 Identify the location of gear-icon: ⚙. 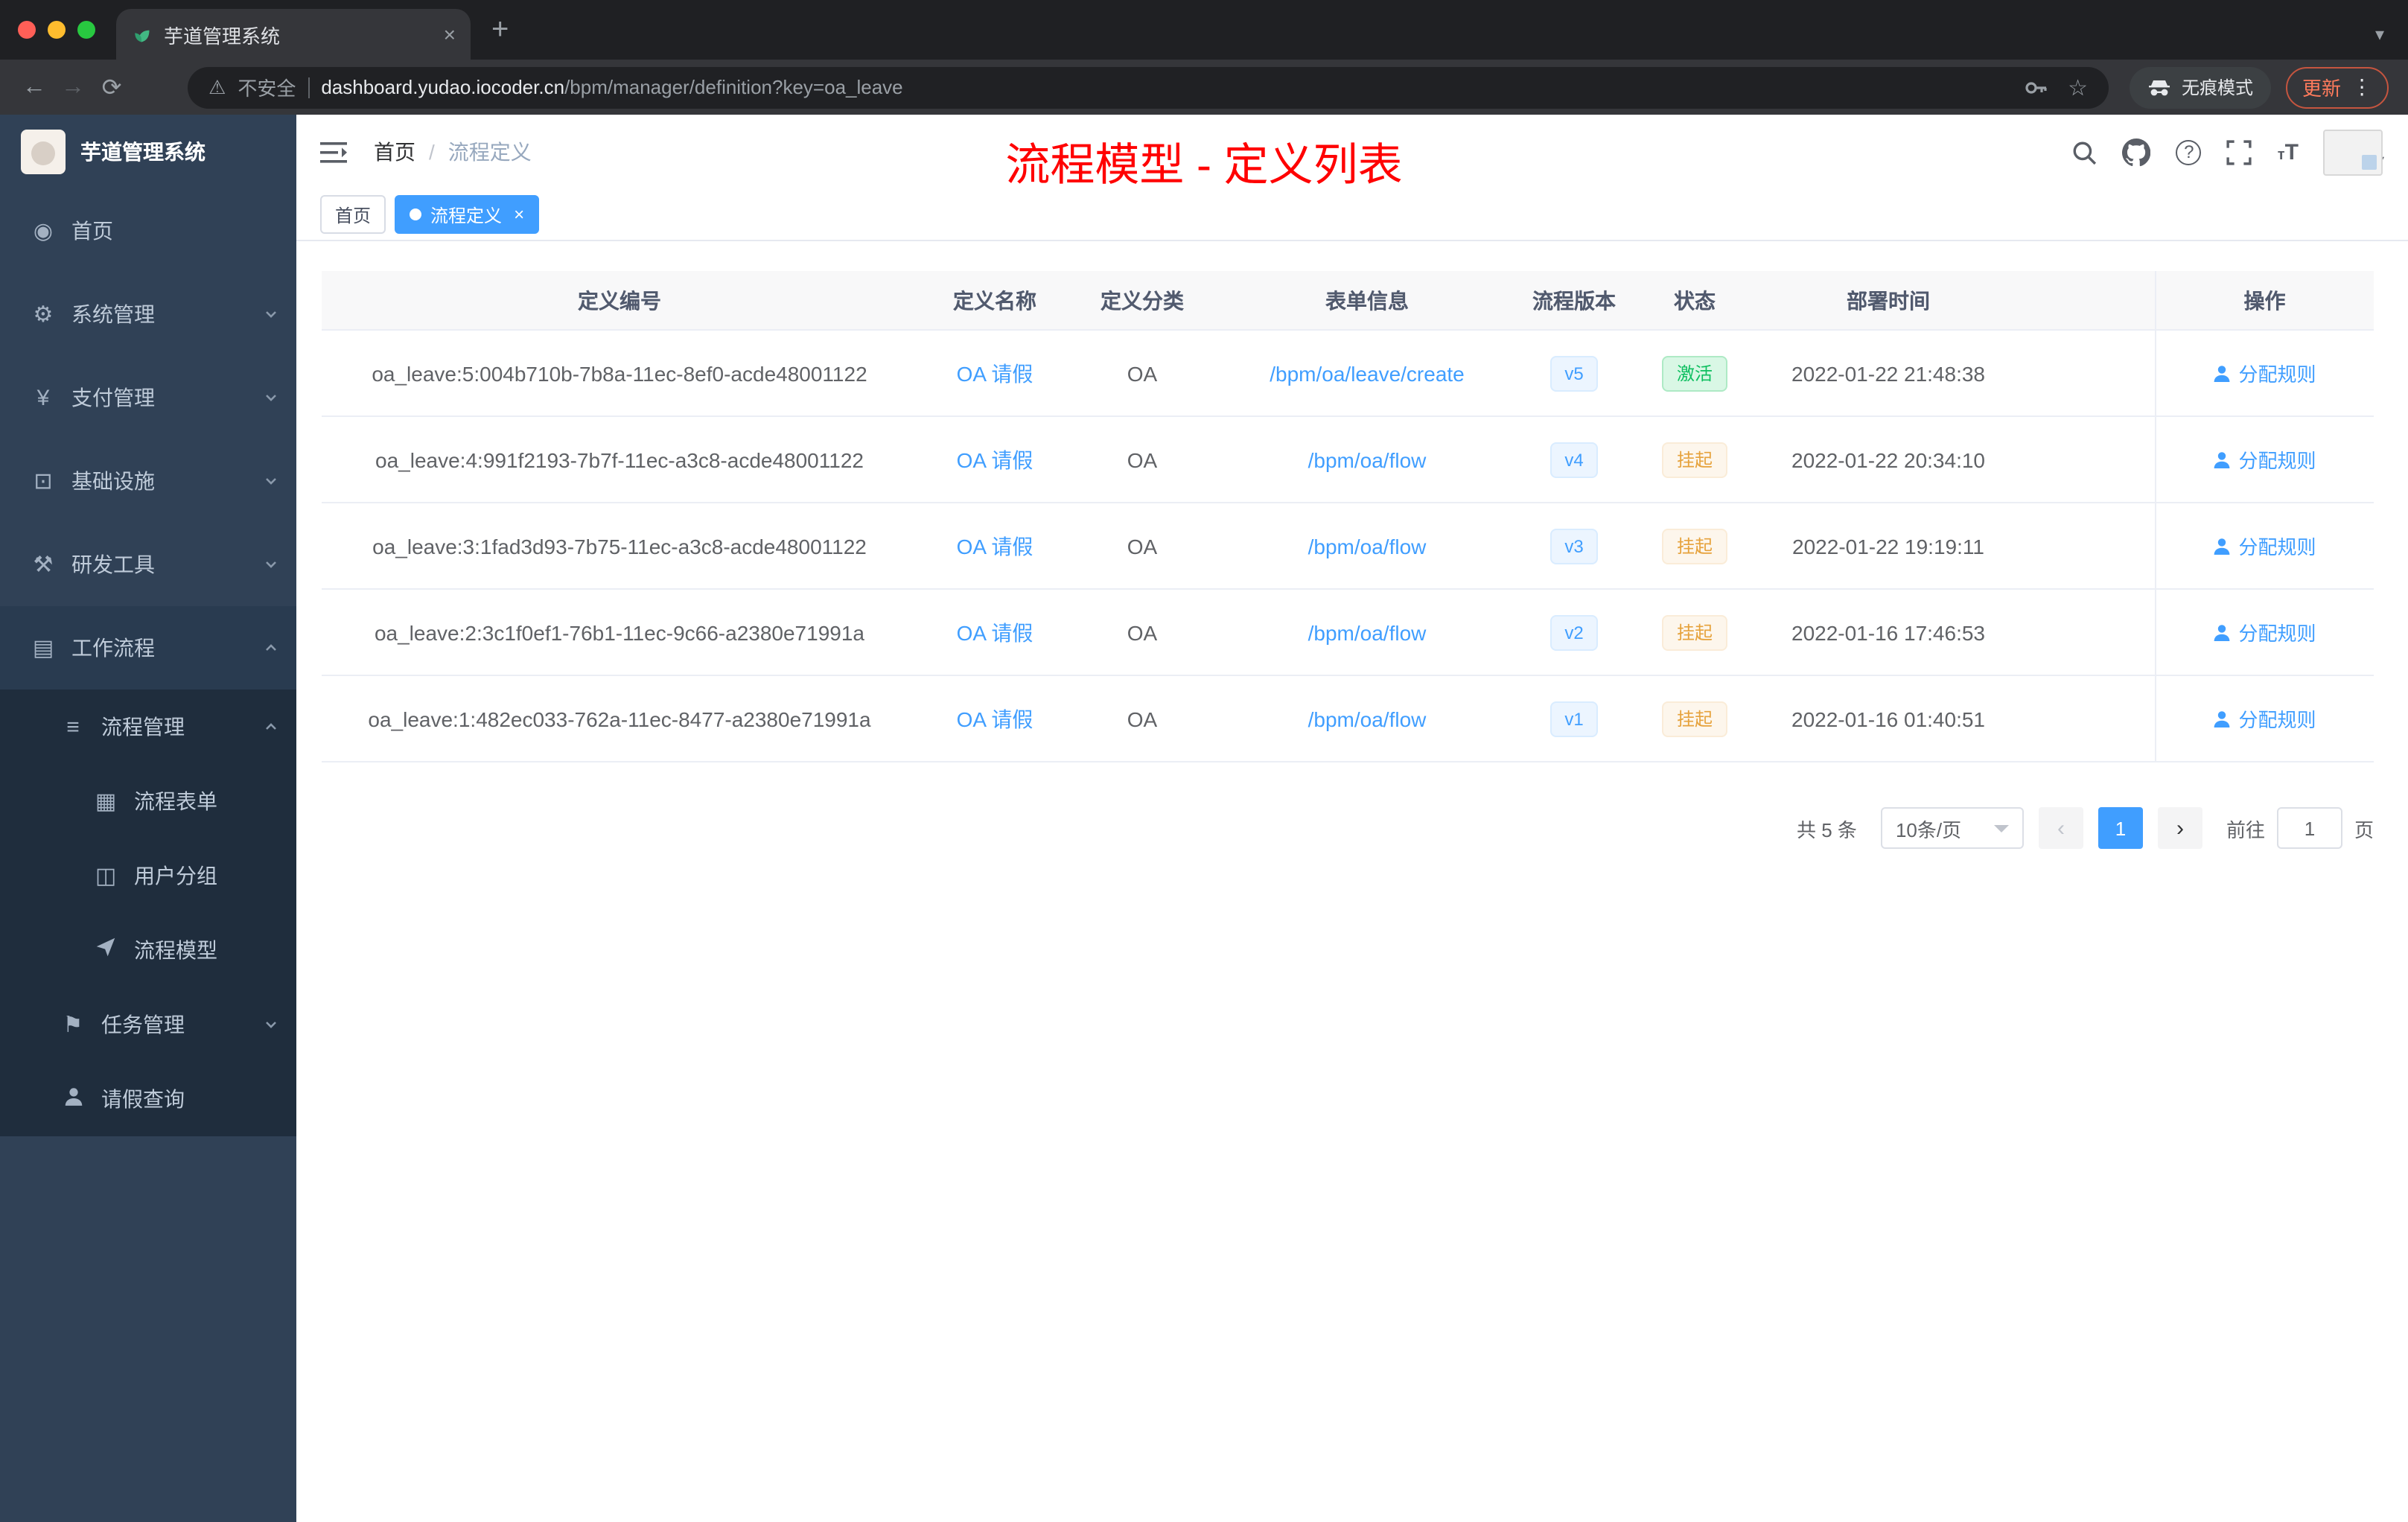
(43, 315).